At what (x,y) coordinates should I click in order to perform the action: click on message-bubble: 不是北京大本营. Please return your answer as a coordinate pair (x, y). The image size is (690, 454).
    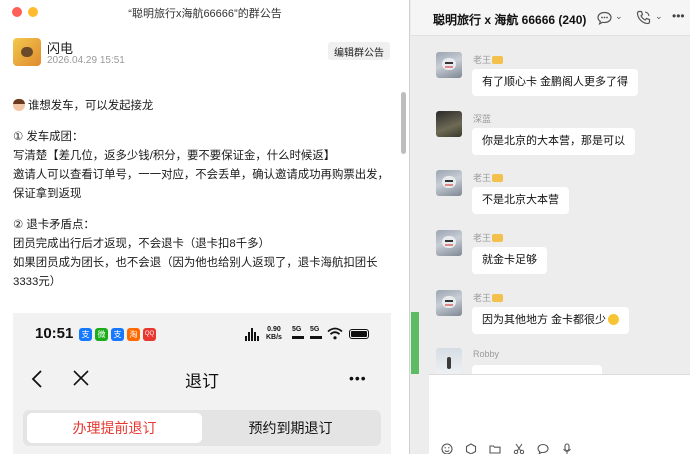
    Looking at the image, I should click on (520, 200).